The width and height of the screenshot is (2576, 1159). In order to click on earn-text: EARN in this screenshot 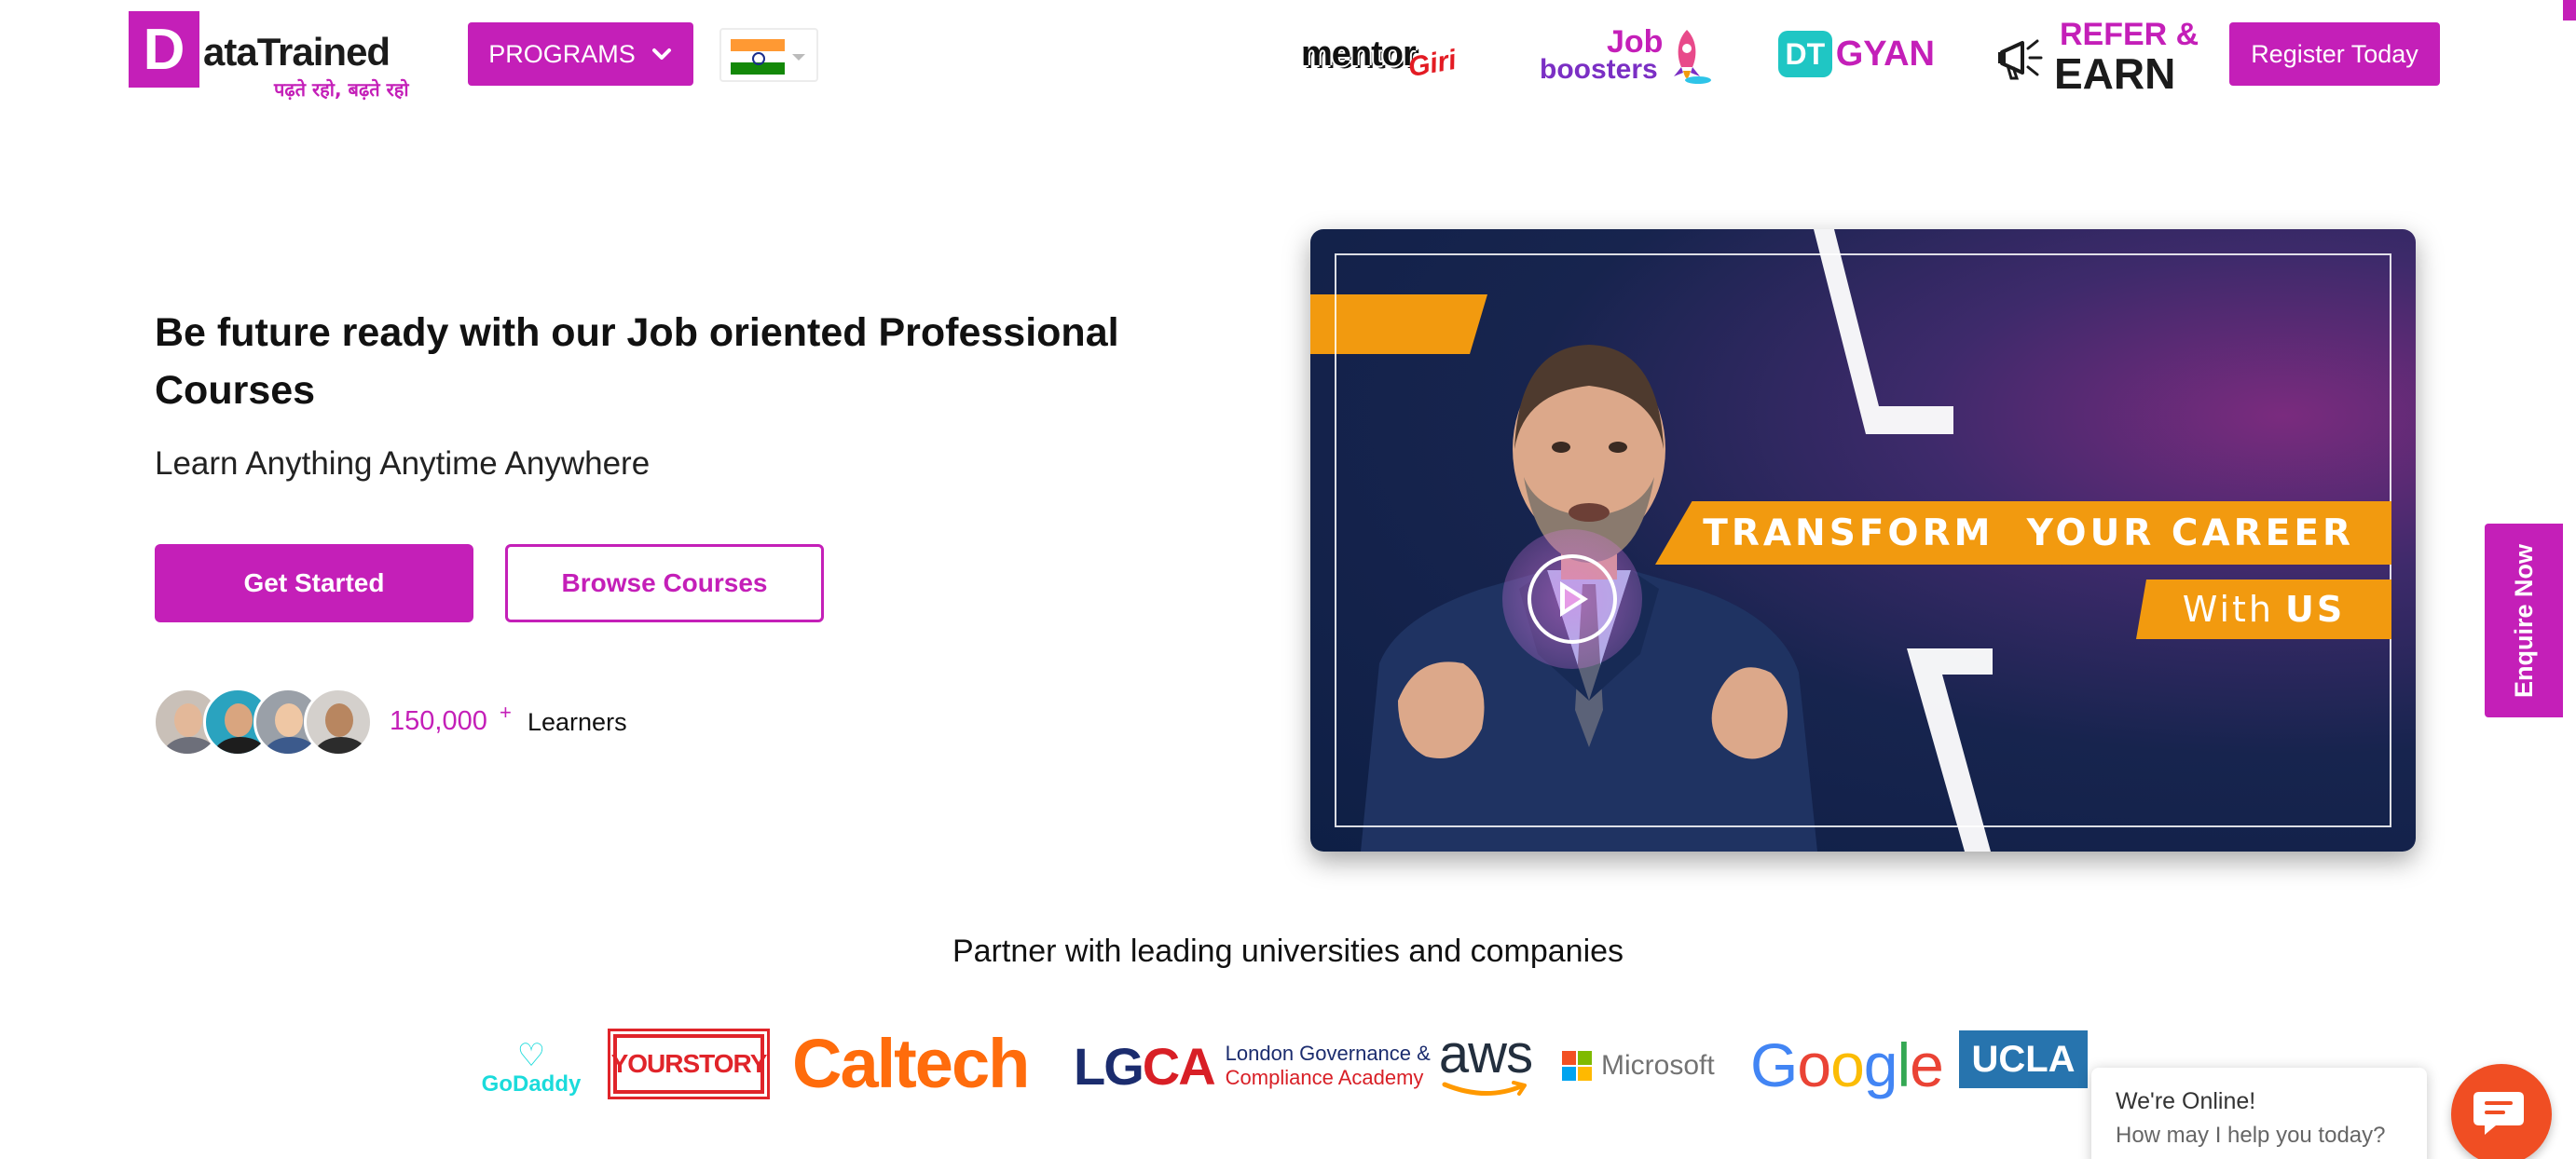, I will do `click(2115, 73)`.